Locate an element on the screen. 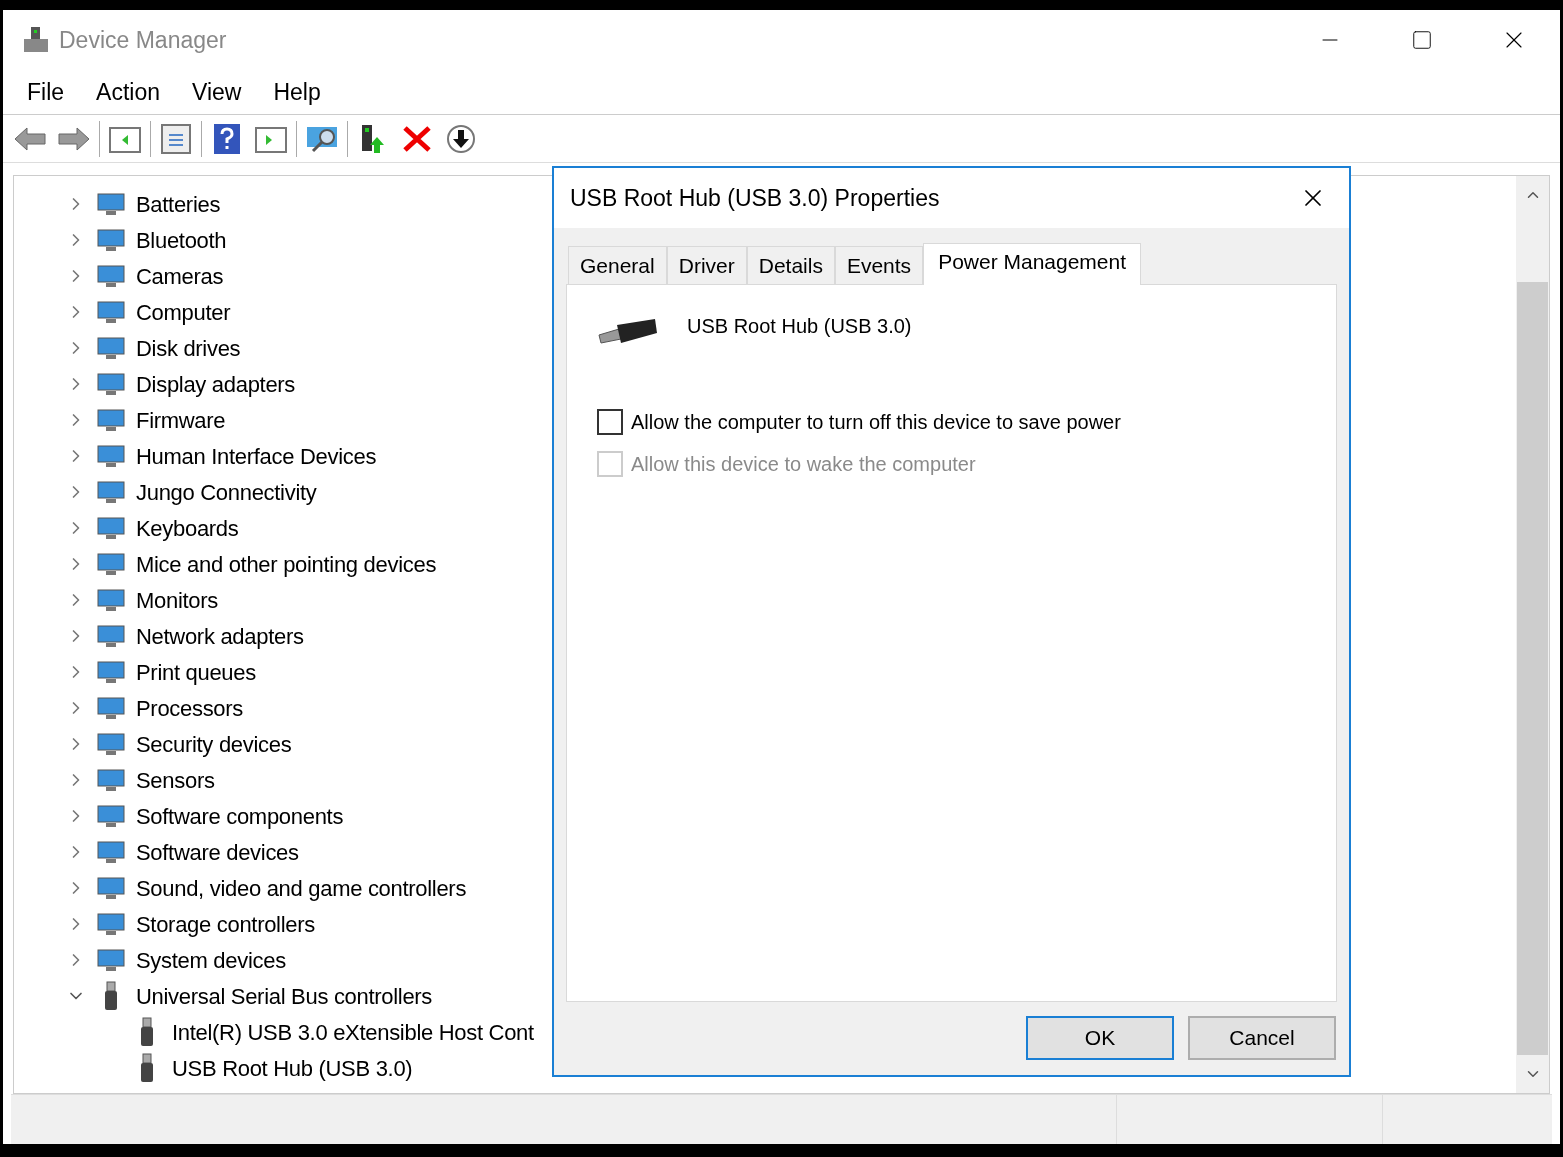  app-icon is located at coordinates (36, 40).